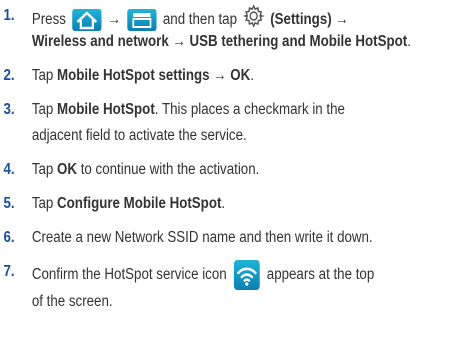 Image resolution: width=470 pixels, height=337 pixels. I want to click on step-text: appears at the top, so click(320, 275).